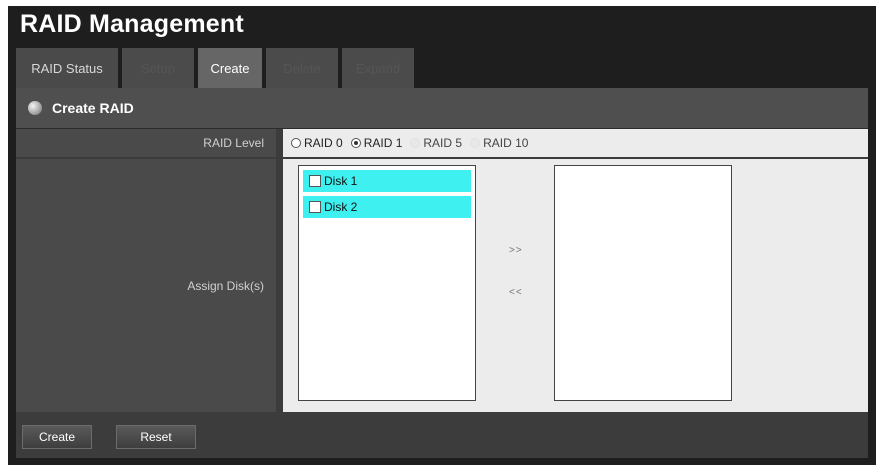 The width and height of the screenshot is (884, 471). I want to click on raid-0-radio, so click(296, 143).